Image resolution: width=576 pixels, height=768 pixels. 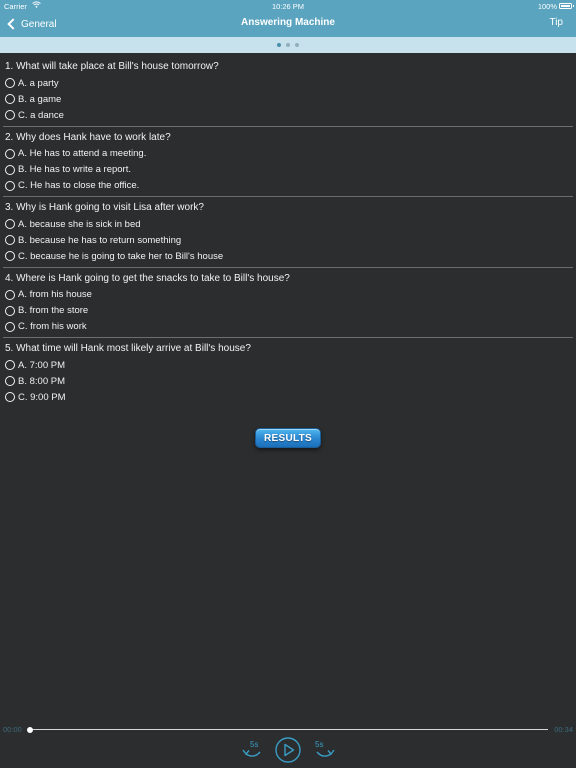 What do you see at coordinates (82, 153) in the screenshot?
I see `answer-label: A. He has to attend a meeting.` at bounding box center [82, 153].